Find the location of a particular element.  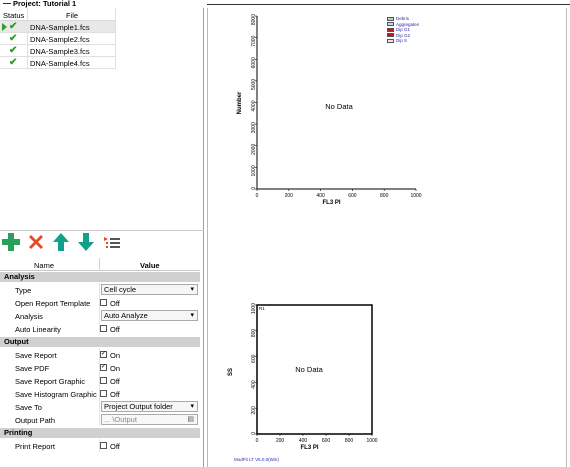

x-tick-label: 800 is located at coordinates (349, 441).